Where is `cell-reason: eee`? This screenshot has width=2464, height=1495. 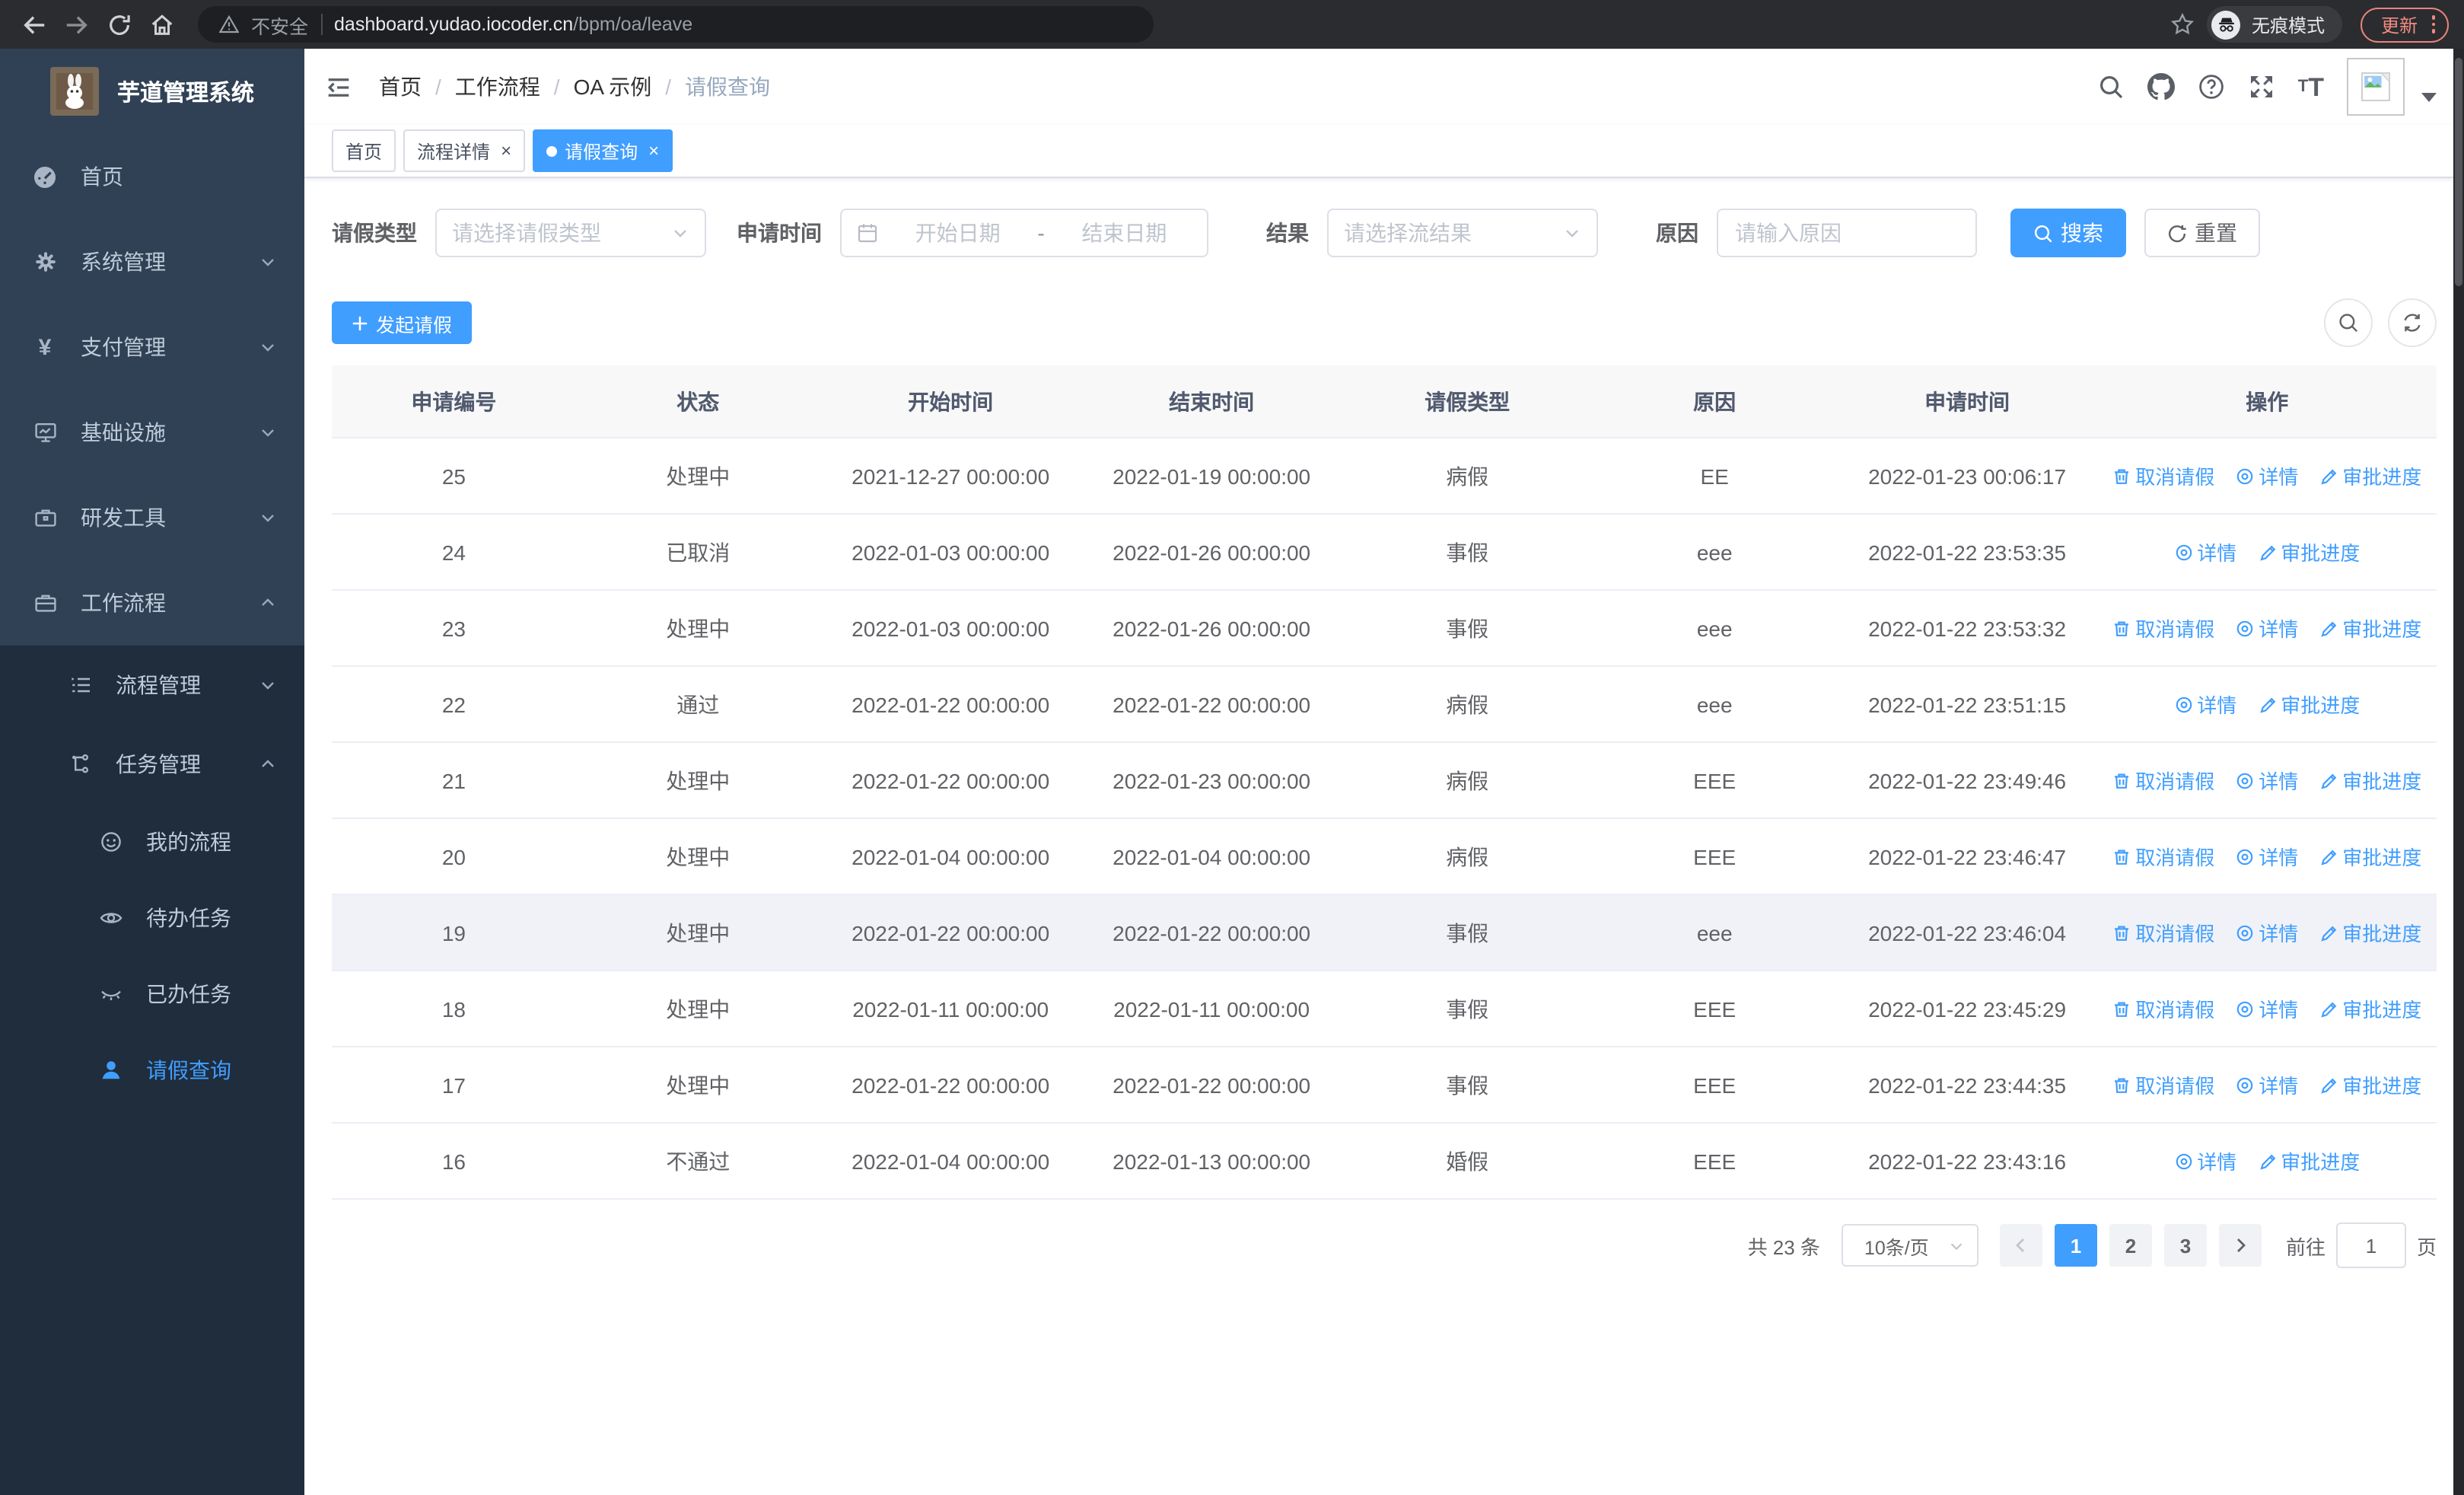 cell-reason: eee is located at coordinates (1714, 552).